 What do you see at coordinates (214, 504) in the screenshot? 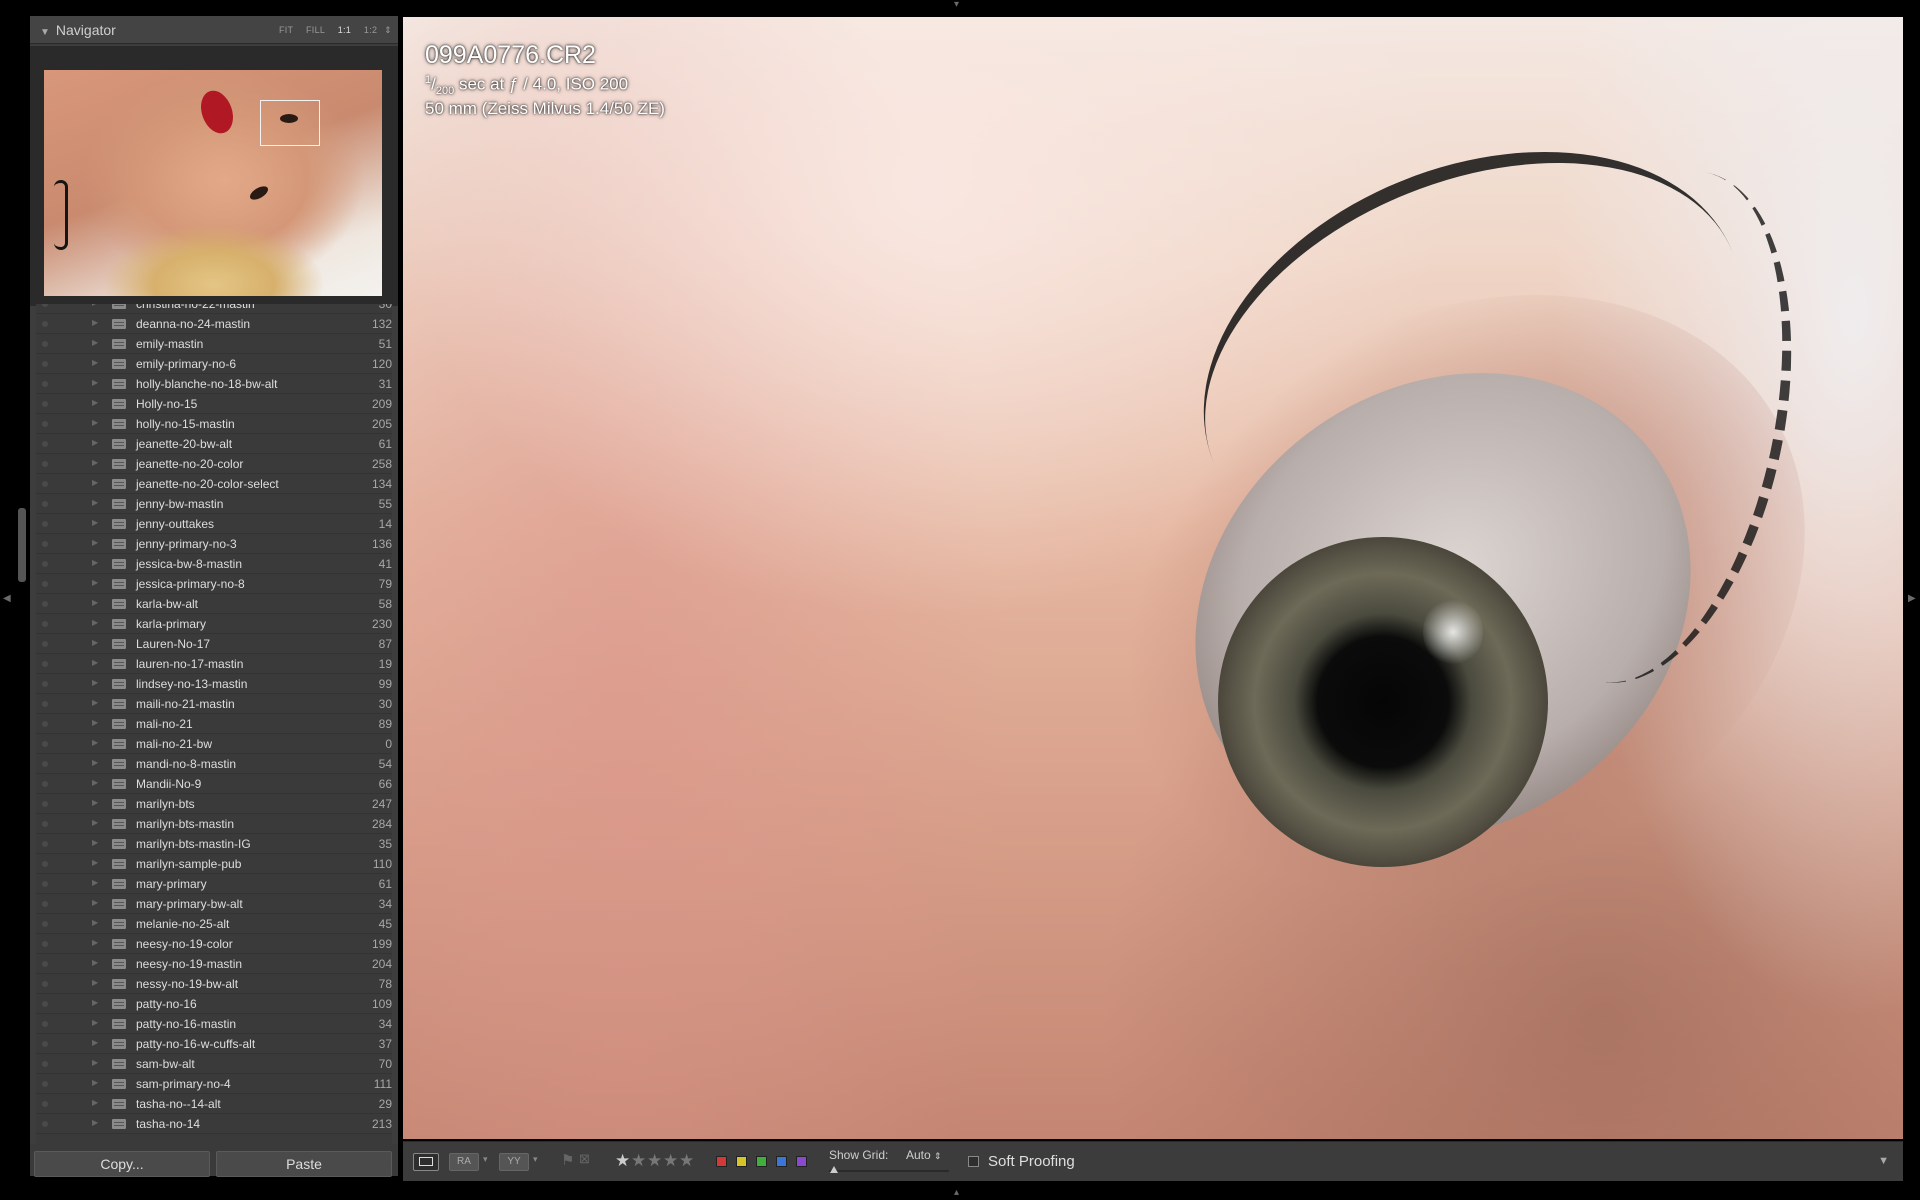
I see `folder-row: ▶ jenny-bw-mastin 55` at bounding box center [214, 504].